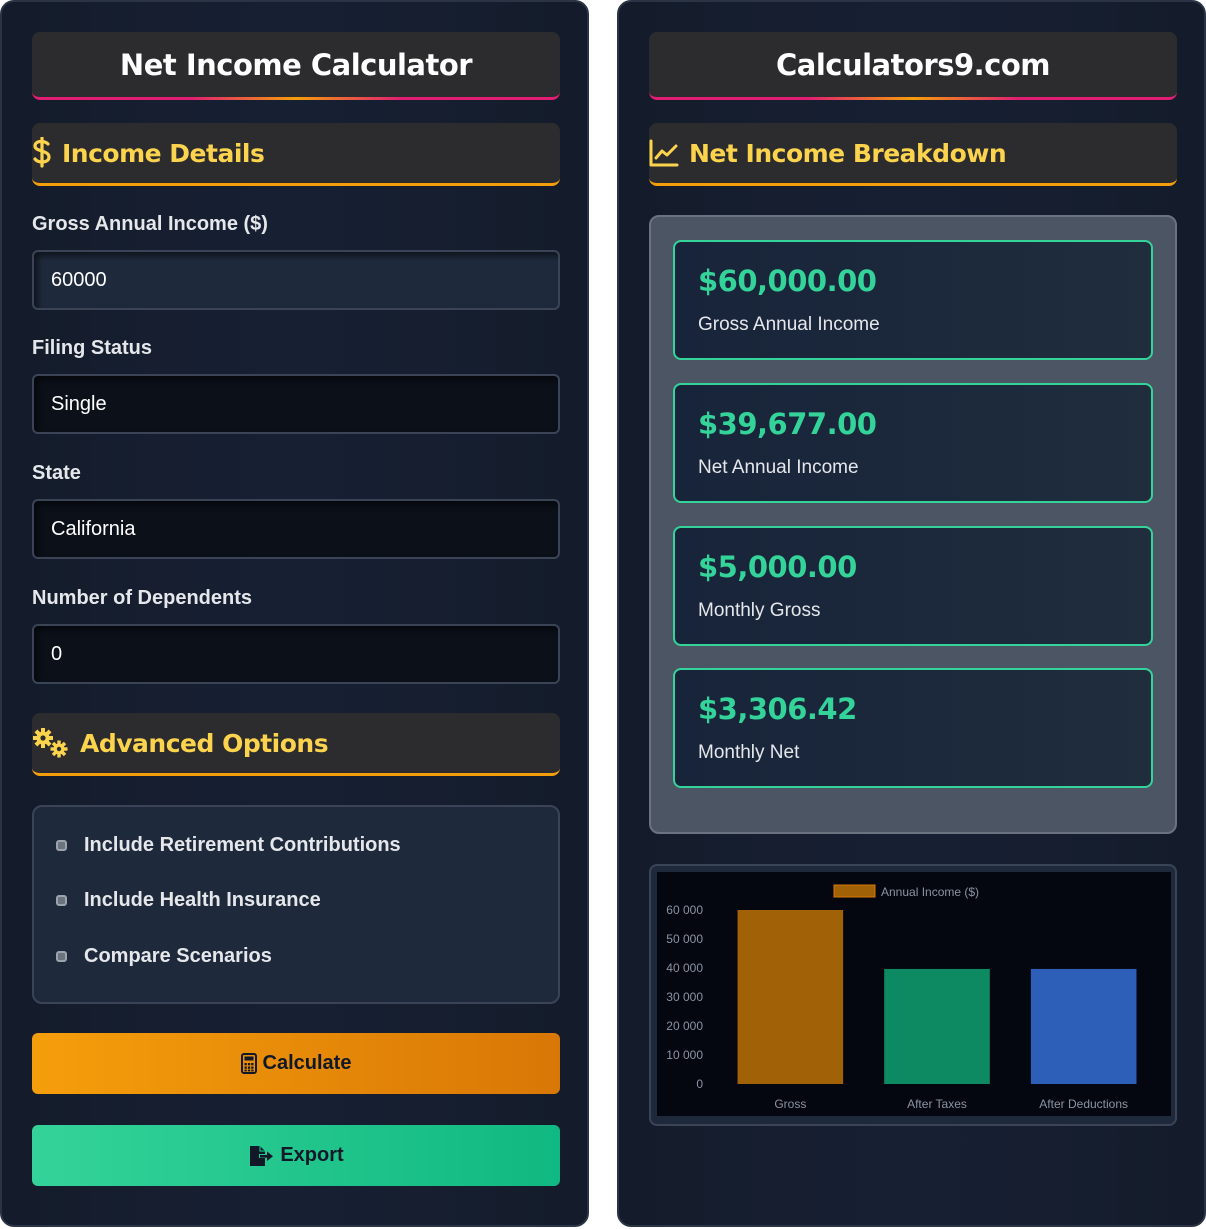 This screenshot has height=1229, width=1206. Describe the element at coordinates (296, 280) in the screenshot. I see `gross-income-input: 60000` at that location.